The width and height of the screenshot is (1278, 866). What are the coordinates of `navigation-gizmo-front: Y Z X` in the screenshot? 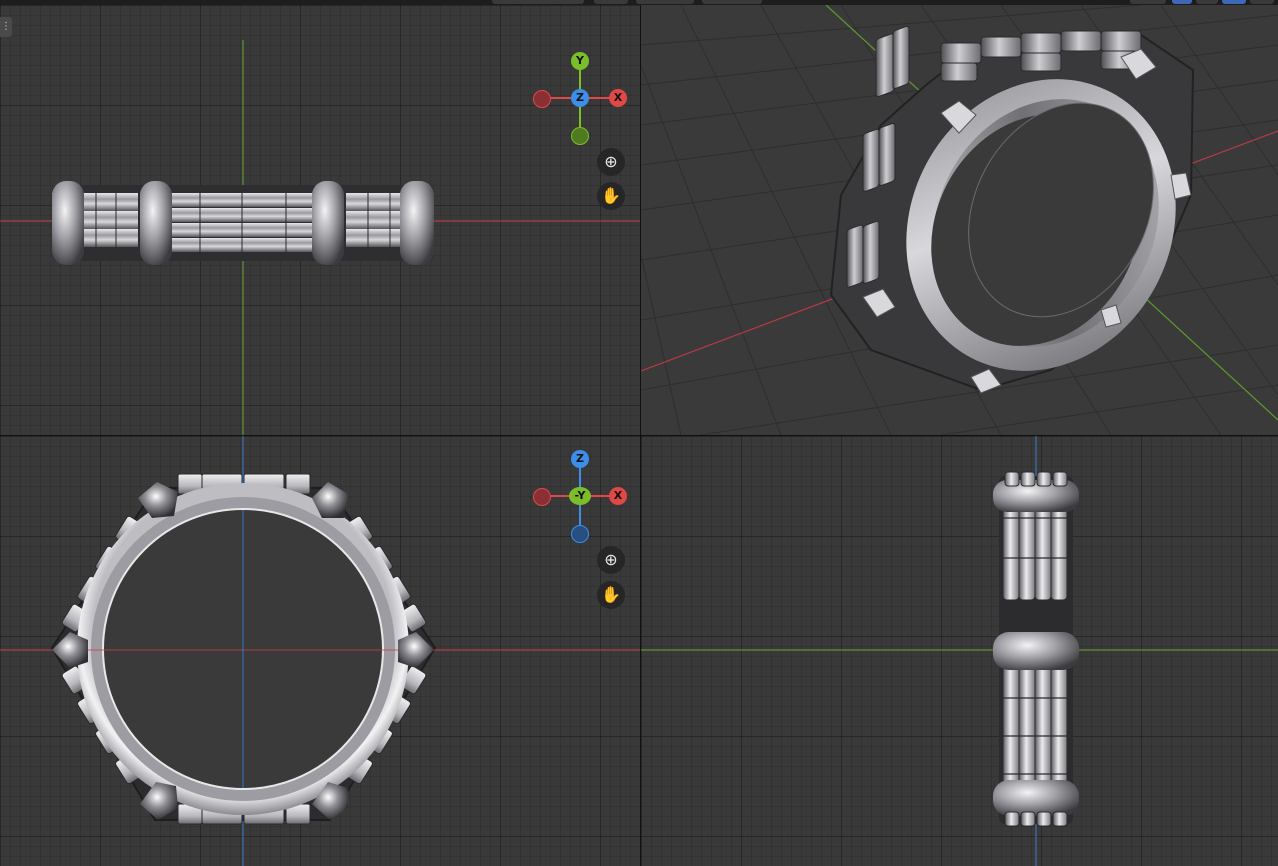 It's located at (580, 98).